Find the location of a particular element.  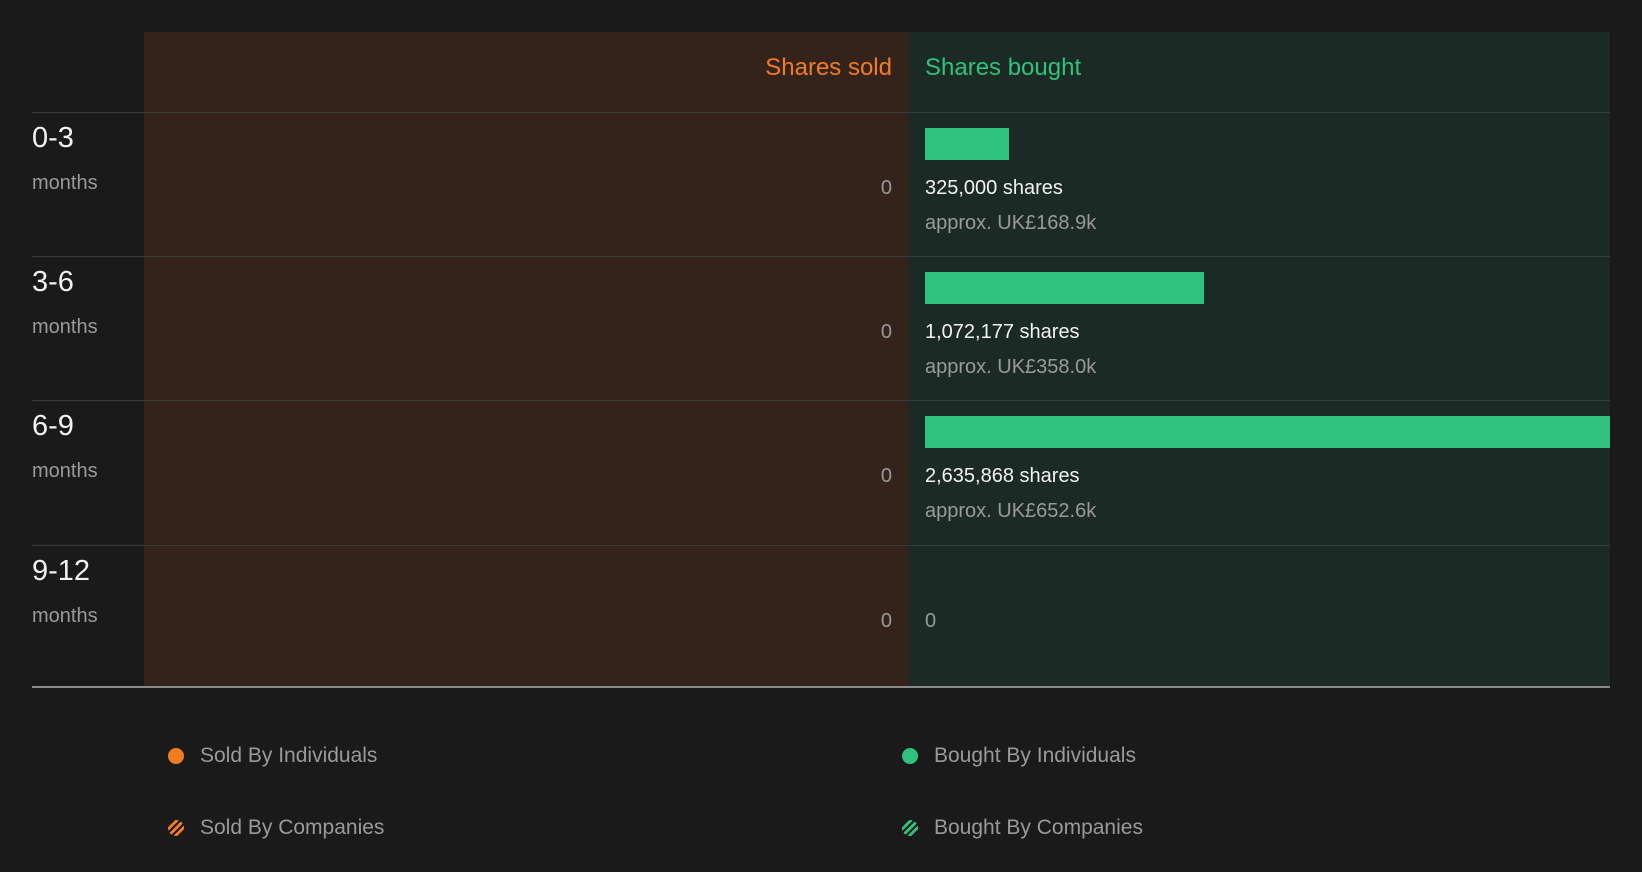

legend-bought-by-individuals: Bought By Individuals is located at coordinates (1019, 756).